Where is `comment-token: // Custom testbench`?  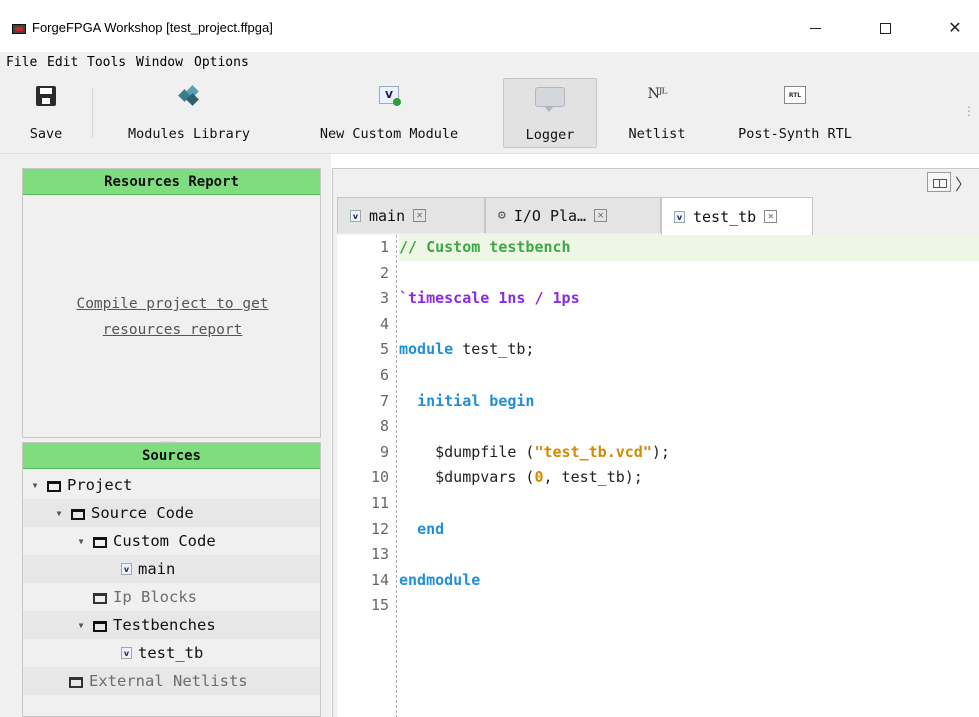 comment-token: // Custom testbench is located at coordinates (485, 247).